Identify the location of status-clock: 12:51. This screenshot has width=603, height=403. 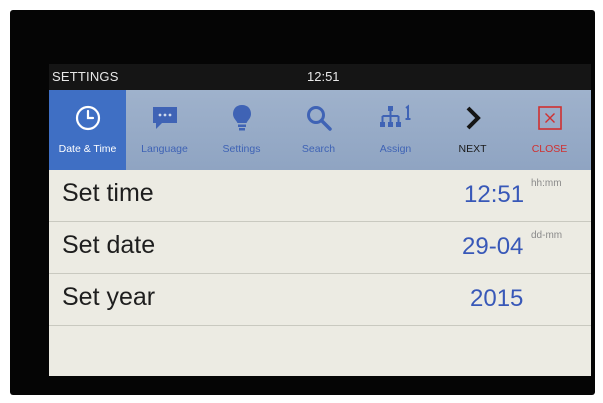
(323, 76).